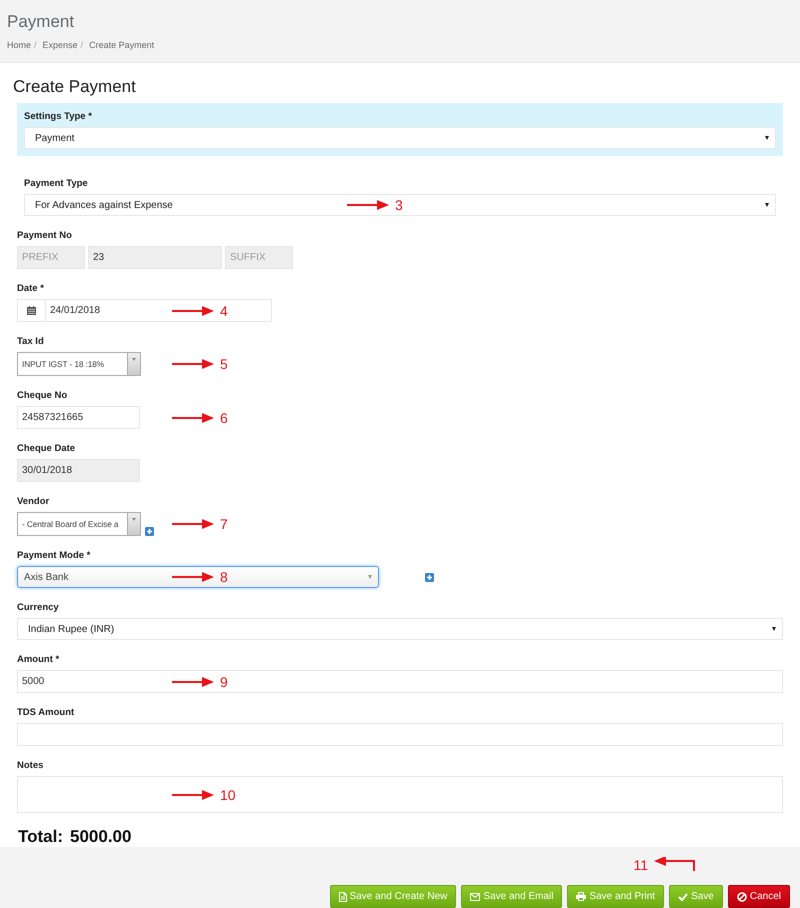  I want to click on field-label: Cheque No, so click(42, 395).